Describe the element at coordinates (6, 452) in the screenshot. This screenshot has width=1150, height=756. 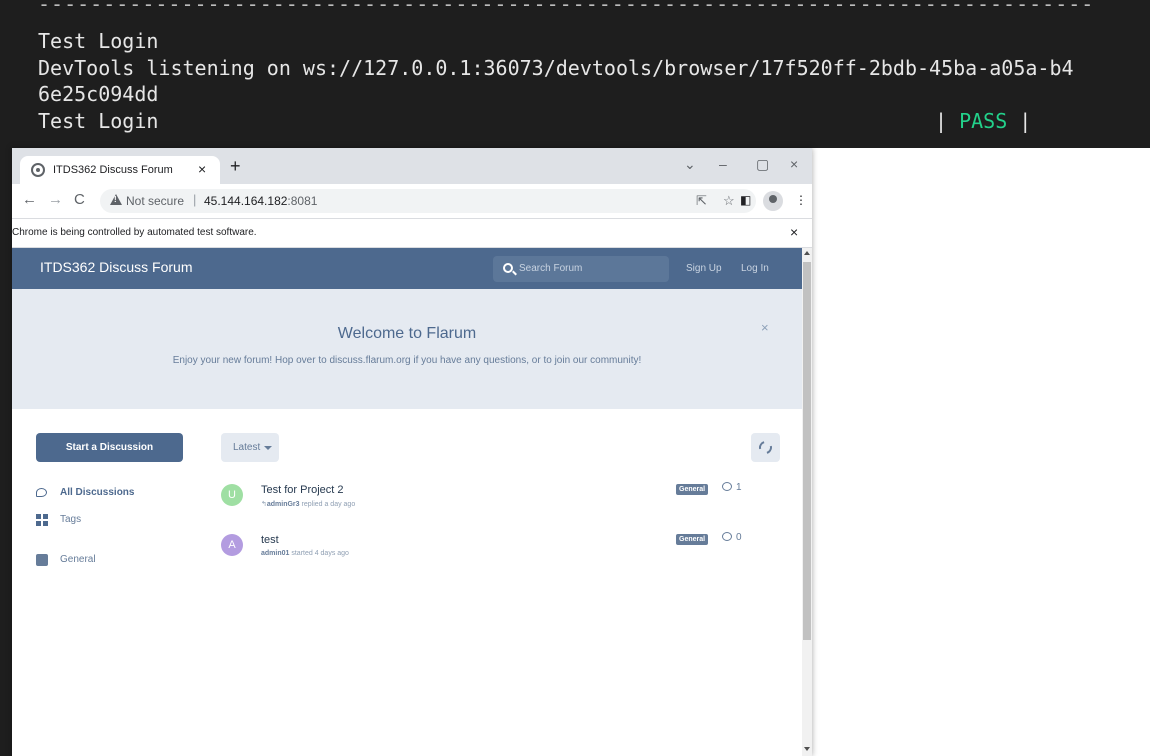
I see `terminal-edge` at that location.